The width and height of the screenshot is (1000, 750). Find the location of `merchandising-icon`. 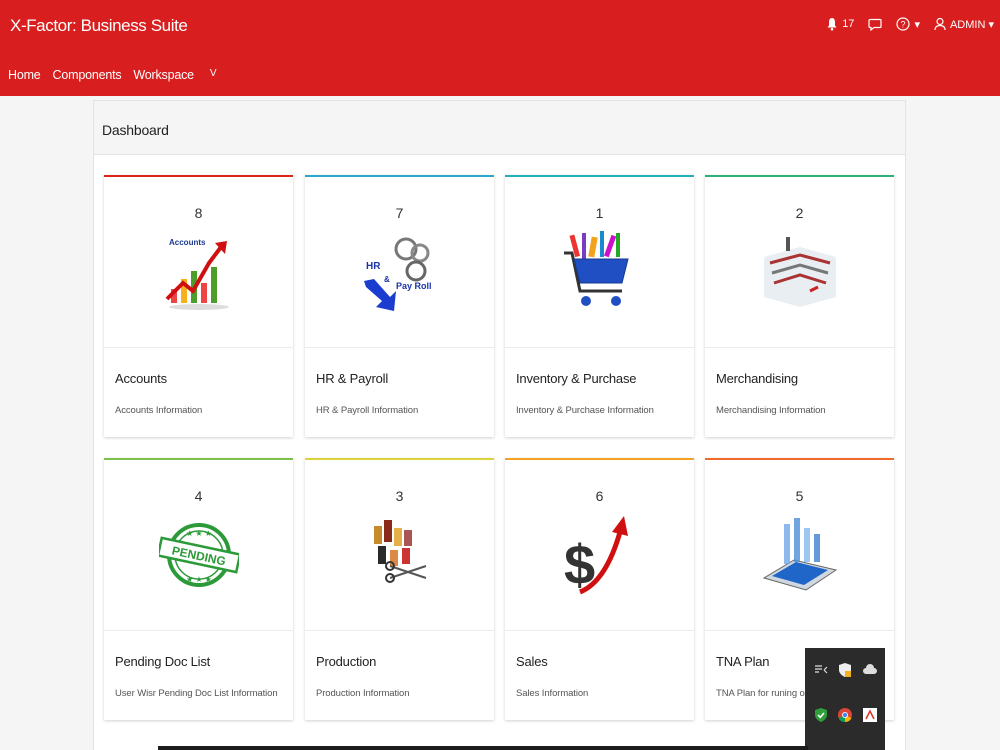

merchandising-icon is located at coordinates (800, 272).